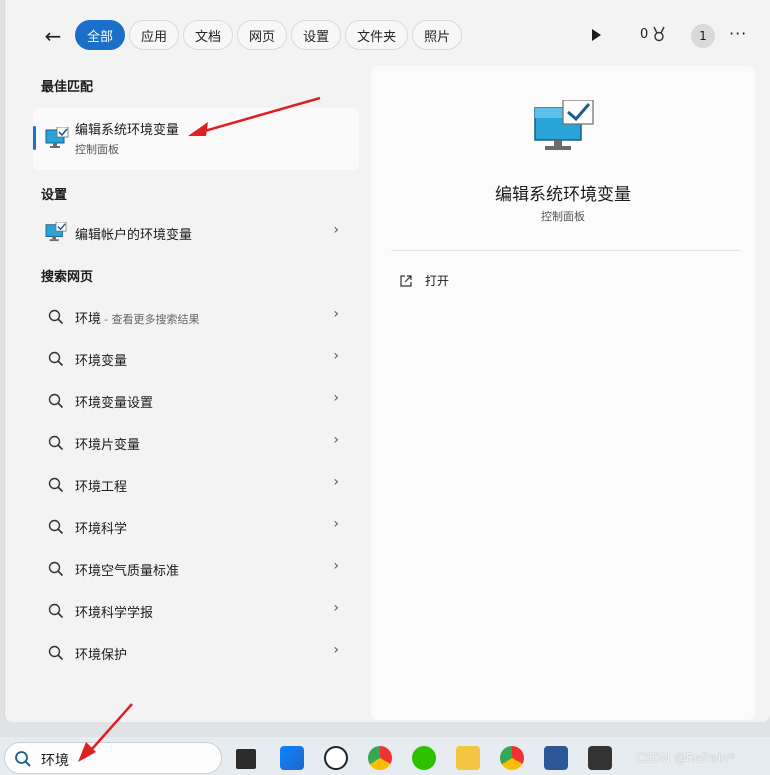  I want to click on open-label: 打开, so click(437, 281).